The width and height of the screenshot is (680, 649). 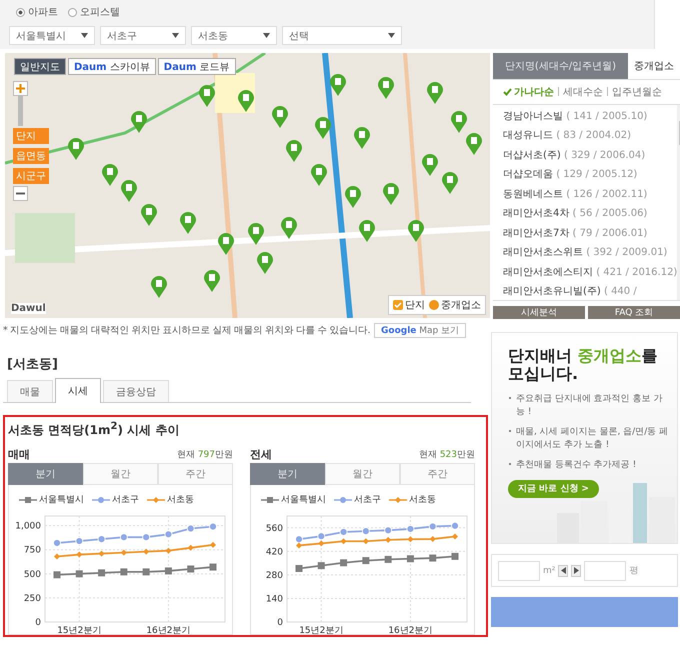 What do you see at coordinates (583, 365) in the screenshot?
I see `banner-title: 단지배너 중개업소를 모십니다.` at bounding box center [583, 365].